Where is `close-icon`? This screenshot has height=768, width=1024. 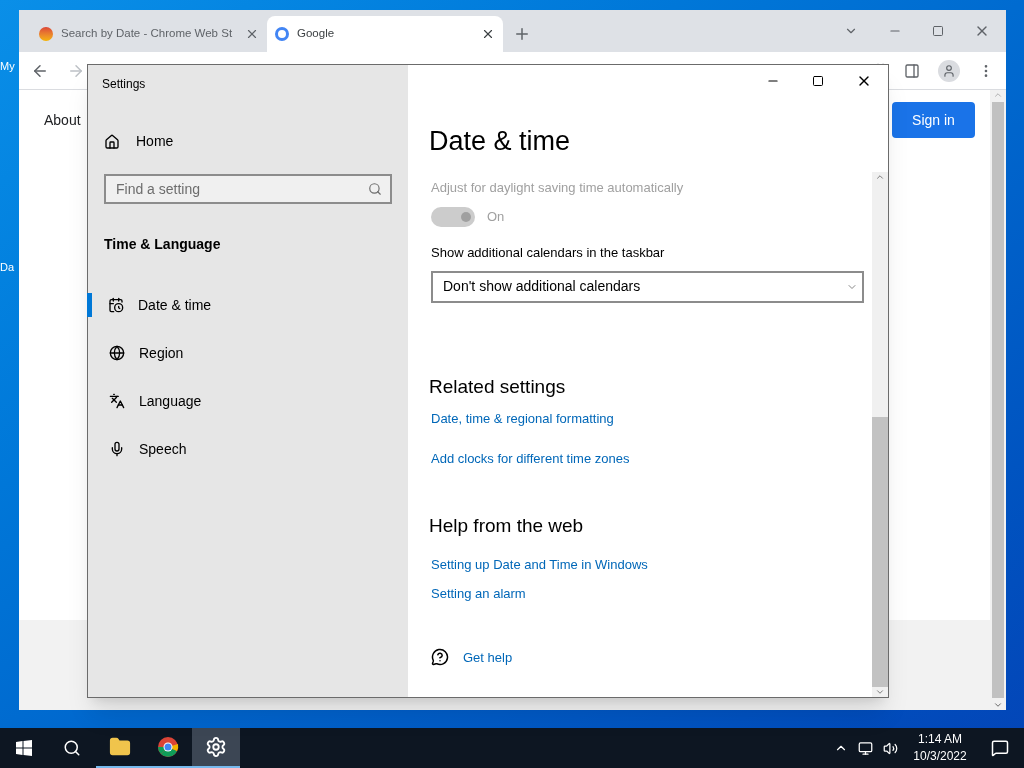
close-icon is located at coordinates (488, 34).